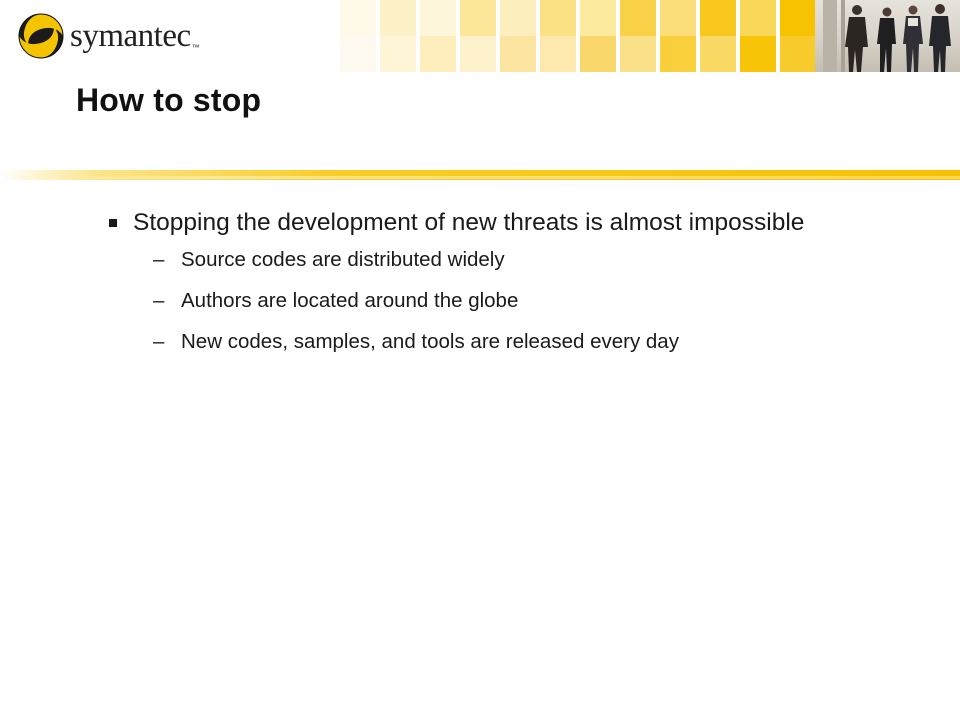 This screenshot has width=960, height=720. Describe the element at coordinates (350, 300) in the screenshot. I see `sub-bullet-text: Authors are located around the globe` at that location.